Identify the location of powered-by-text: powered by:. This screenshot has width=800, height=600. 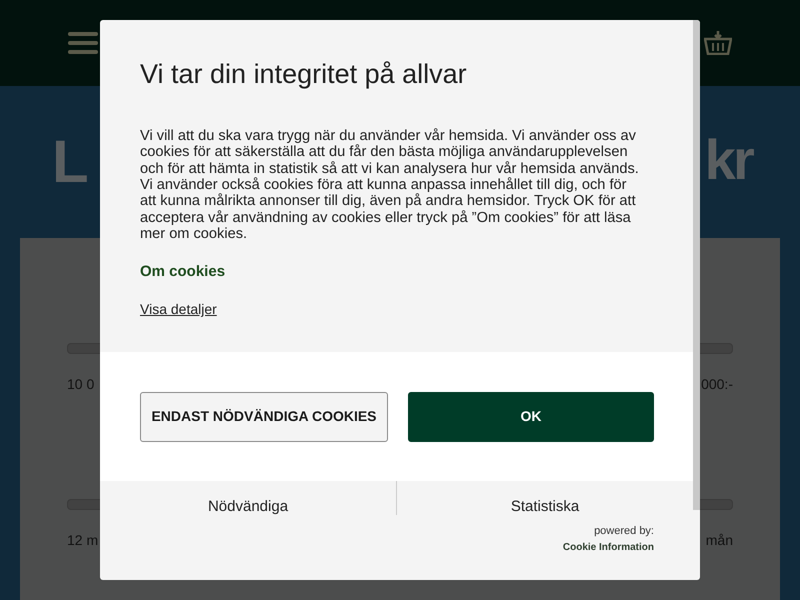
(624, 532).